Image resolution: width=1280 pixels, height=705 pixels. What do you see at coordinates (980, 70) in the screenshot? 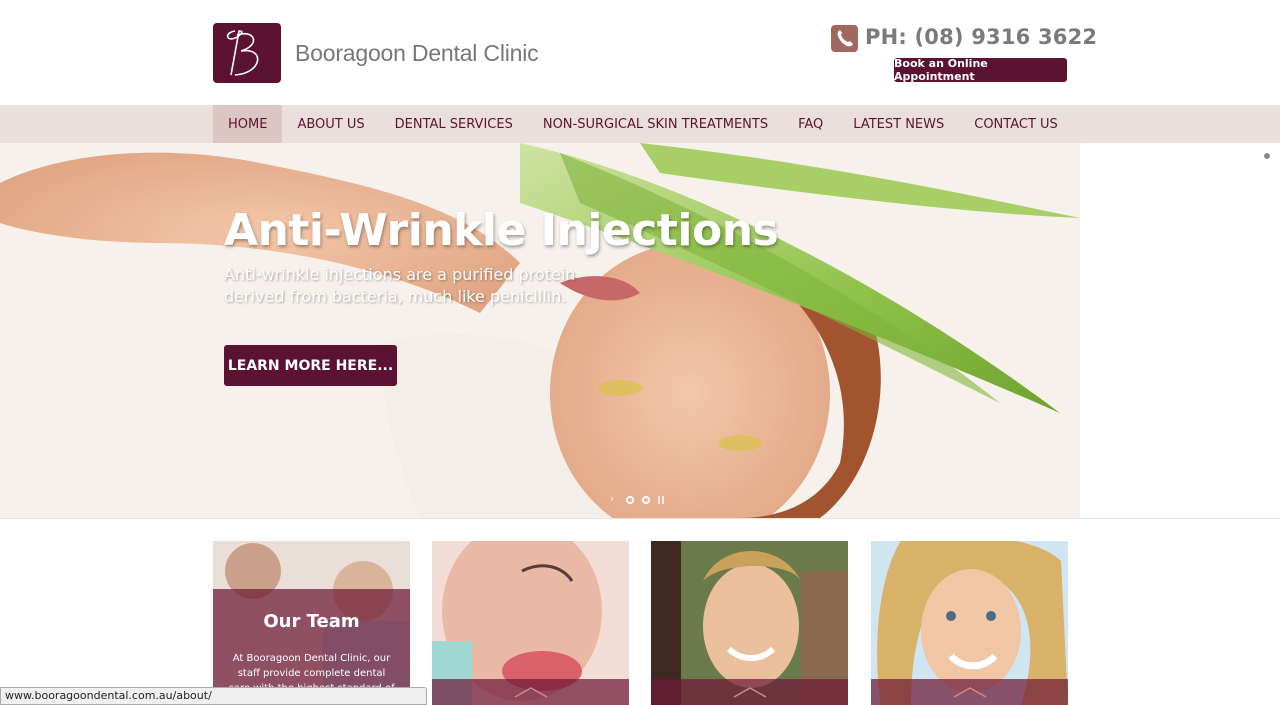
I see `book-appointment-button: Book an Online Appointment` at bounding box center [980, 70].